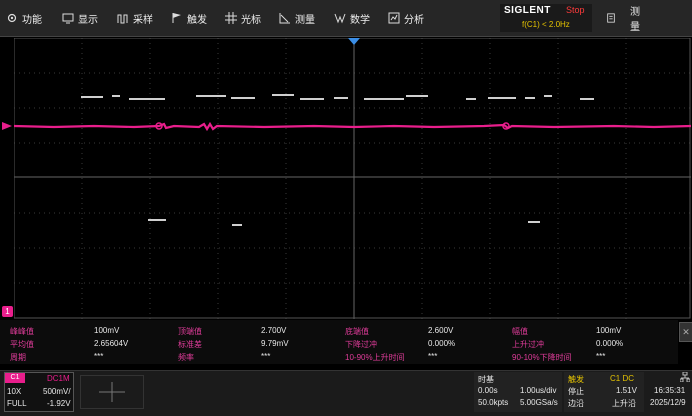  What do you see at coordinates (275, 343) in the screenshot?
I see `meas-value: 9.79mV` at bounding box center [275, 343].